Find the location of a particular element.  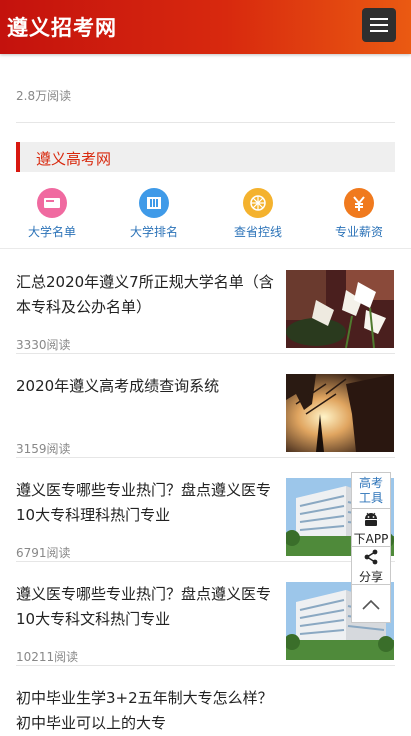

lily-flowers-photo is located at coordinates (340, 309).